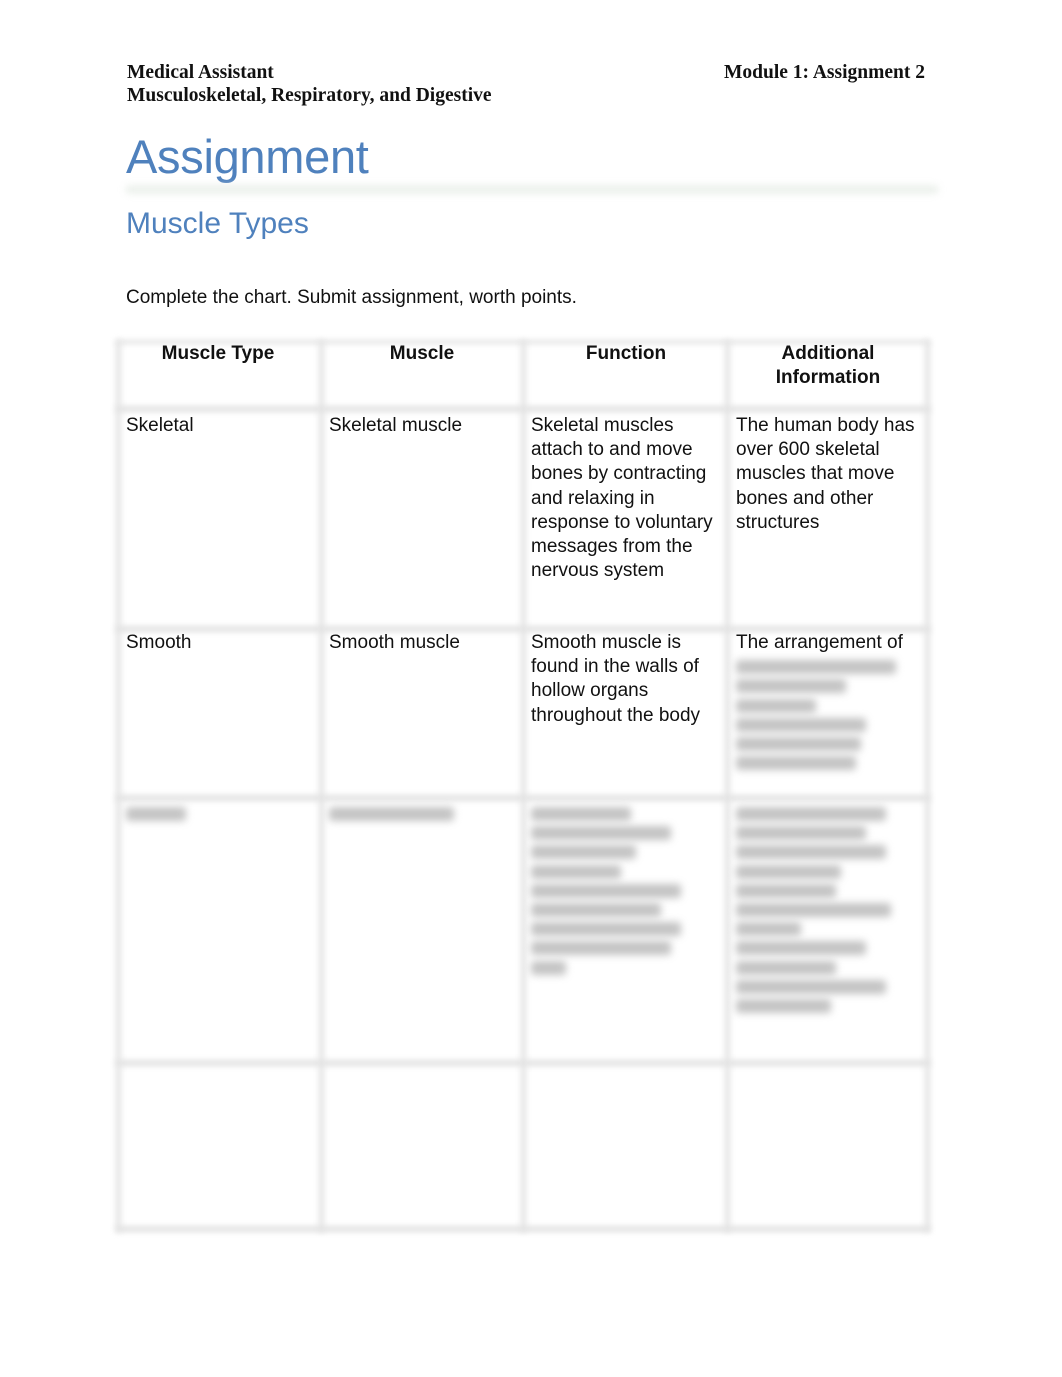  I want to click on course-name: Medical Assistant, so click(200, 72).